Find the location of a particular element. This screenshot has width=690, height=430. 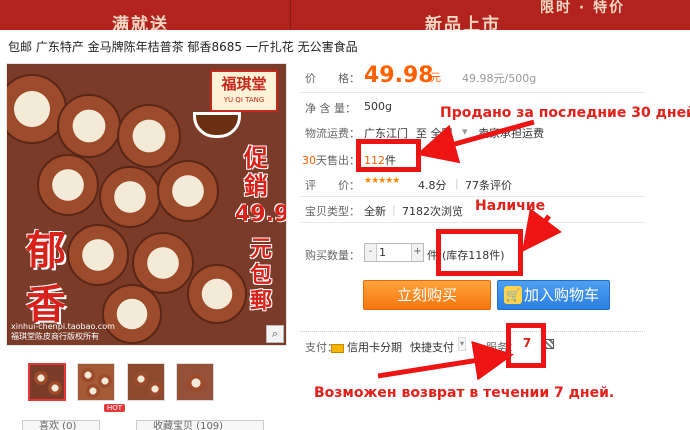

return-annotation: Возможен возврат в течении 7 дней. is located at coordinates (464, 393).